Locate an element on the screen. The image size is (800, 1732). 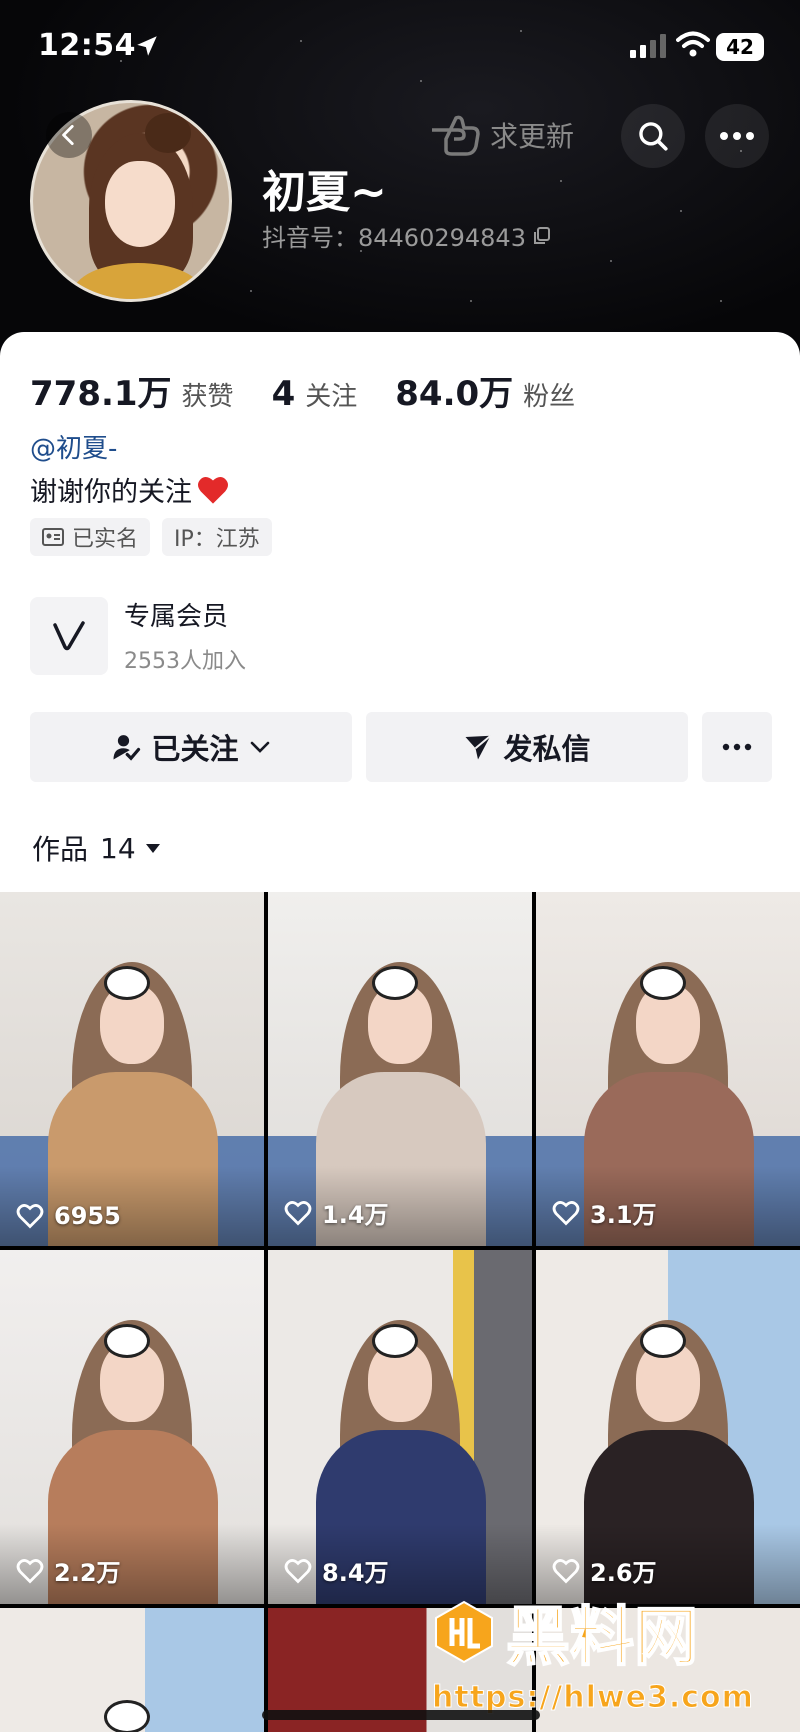
works-count: 14 is located at coordinates (118, 848).